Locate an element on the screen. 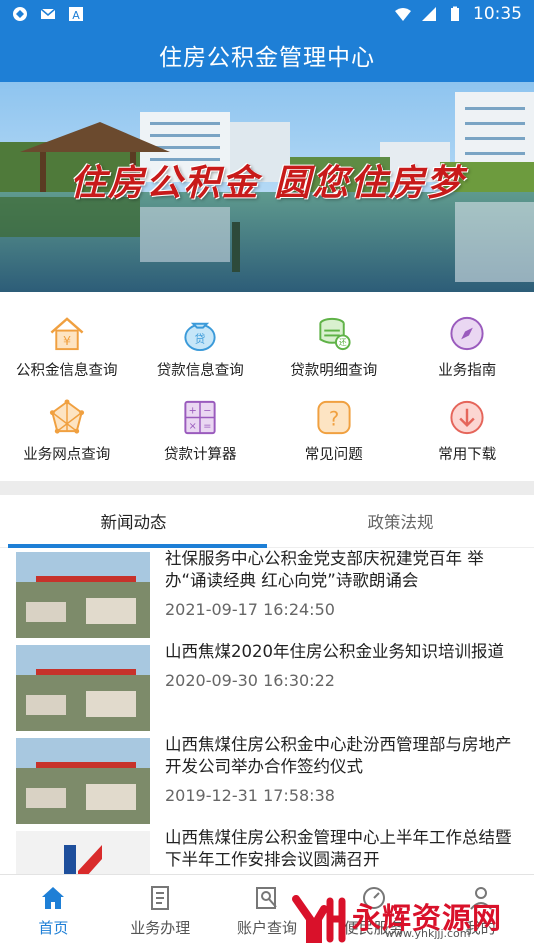 This screenshot has height=951, width=534. mail-icon is located at coordinates (48, 14).